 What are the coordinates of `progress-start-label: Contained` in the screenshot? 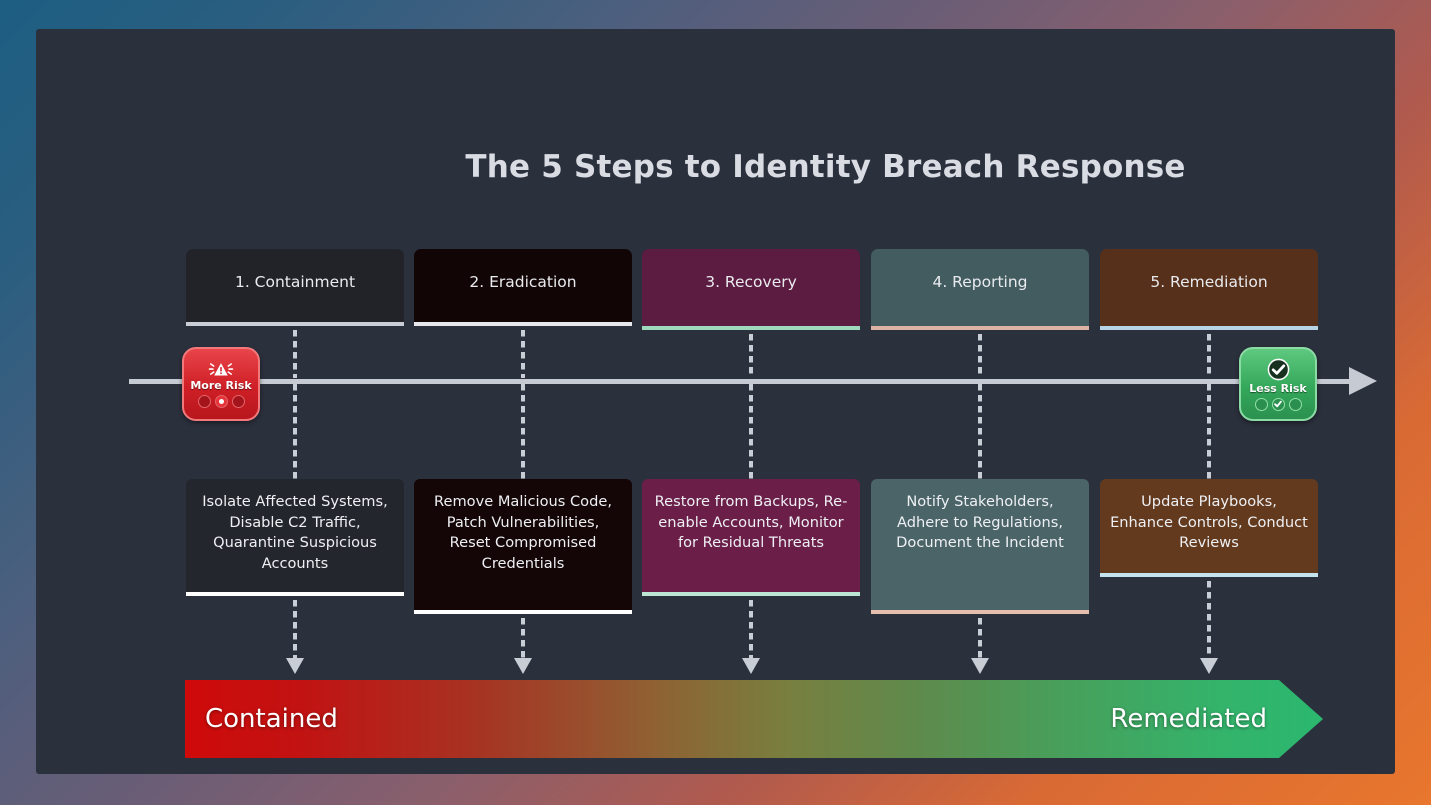 It's located at (271, 719).